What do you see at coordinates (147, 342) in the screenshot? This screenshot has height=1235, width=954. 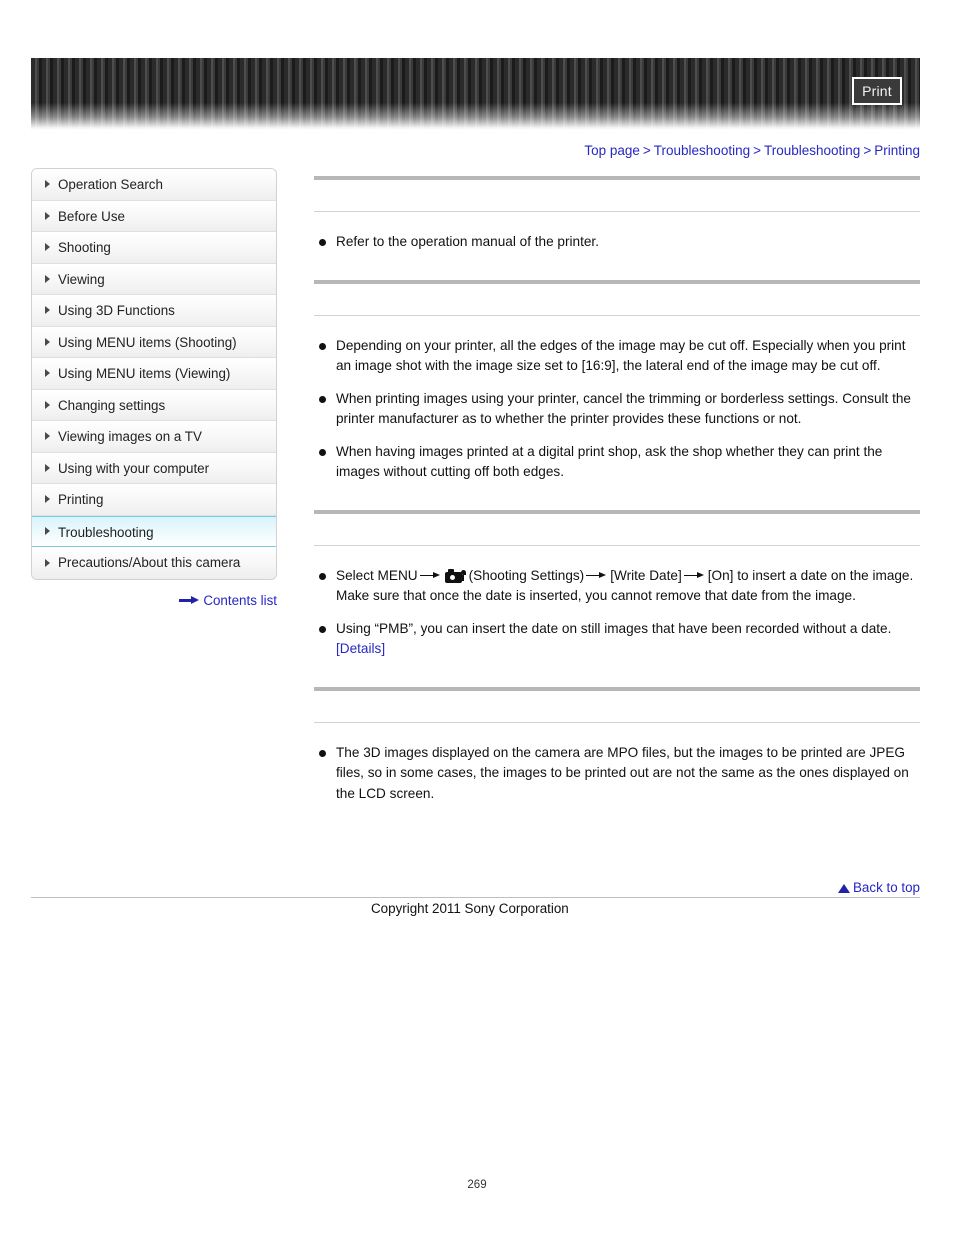 I see `sidebar-item-label: Using MENU items (Shooting)` at bounding box center [147, 342].